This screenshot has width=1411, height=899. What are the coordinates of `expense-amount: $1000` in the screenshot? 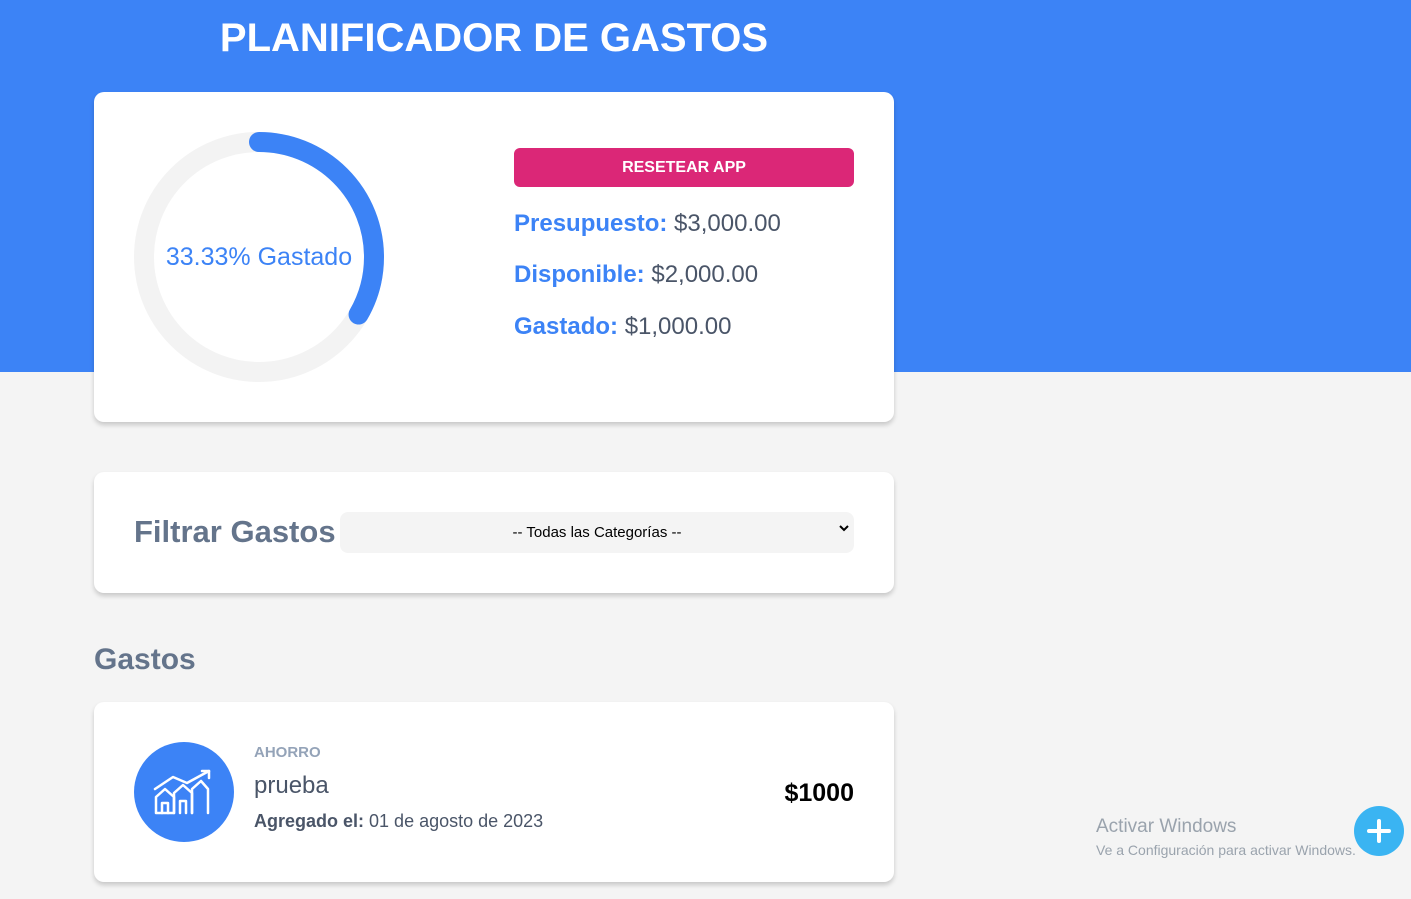 It's located at (819, 793).